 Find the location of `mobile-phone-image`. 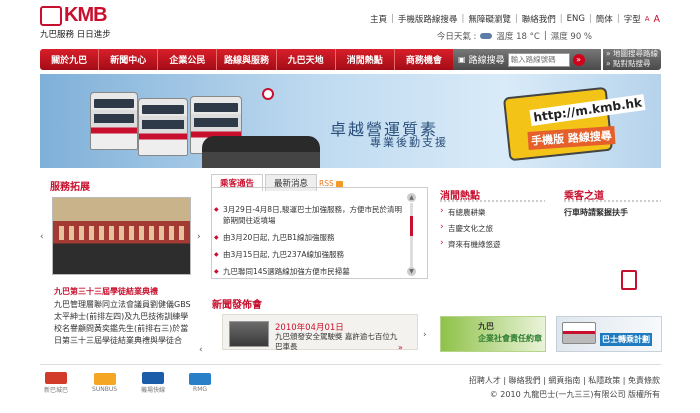

mobile-phone-image is located at coordinates (558, 124).